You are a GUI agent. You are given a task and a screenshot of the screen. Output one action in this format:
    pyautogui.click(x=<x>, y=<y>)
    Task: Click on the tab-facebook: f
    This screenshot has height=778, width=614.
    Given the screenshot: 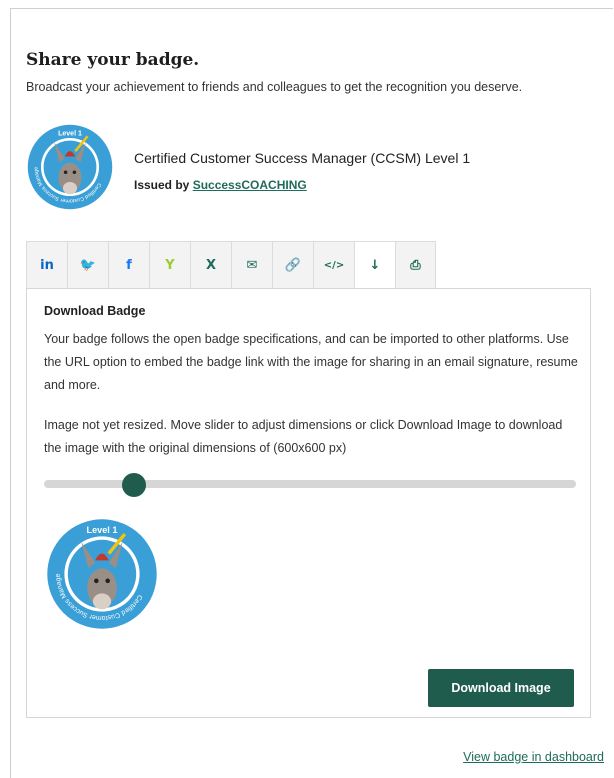 What is the action you would take?
    pyautogui.click(x=128, y=265)
    